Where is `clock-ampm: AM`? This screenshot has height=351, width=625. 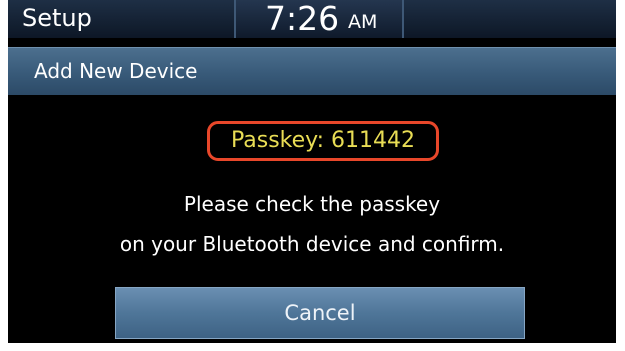 clock-ampm: AM is located at coordinates (363, 22).